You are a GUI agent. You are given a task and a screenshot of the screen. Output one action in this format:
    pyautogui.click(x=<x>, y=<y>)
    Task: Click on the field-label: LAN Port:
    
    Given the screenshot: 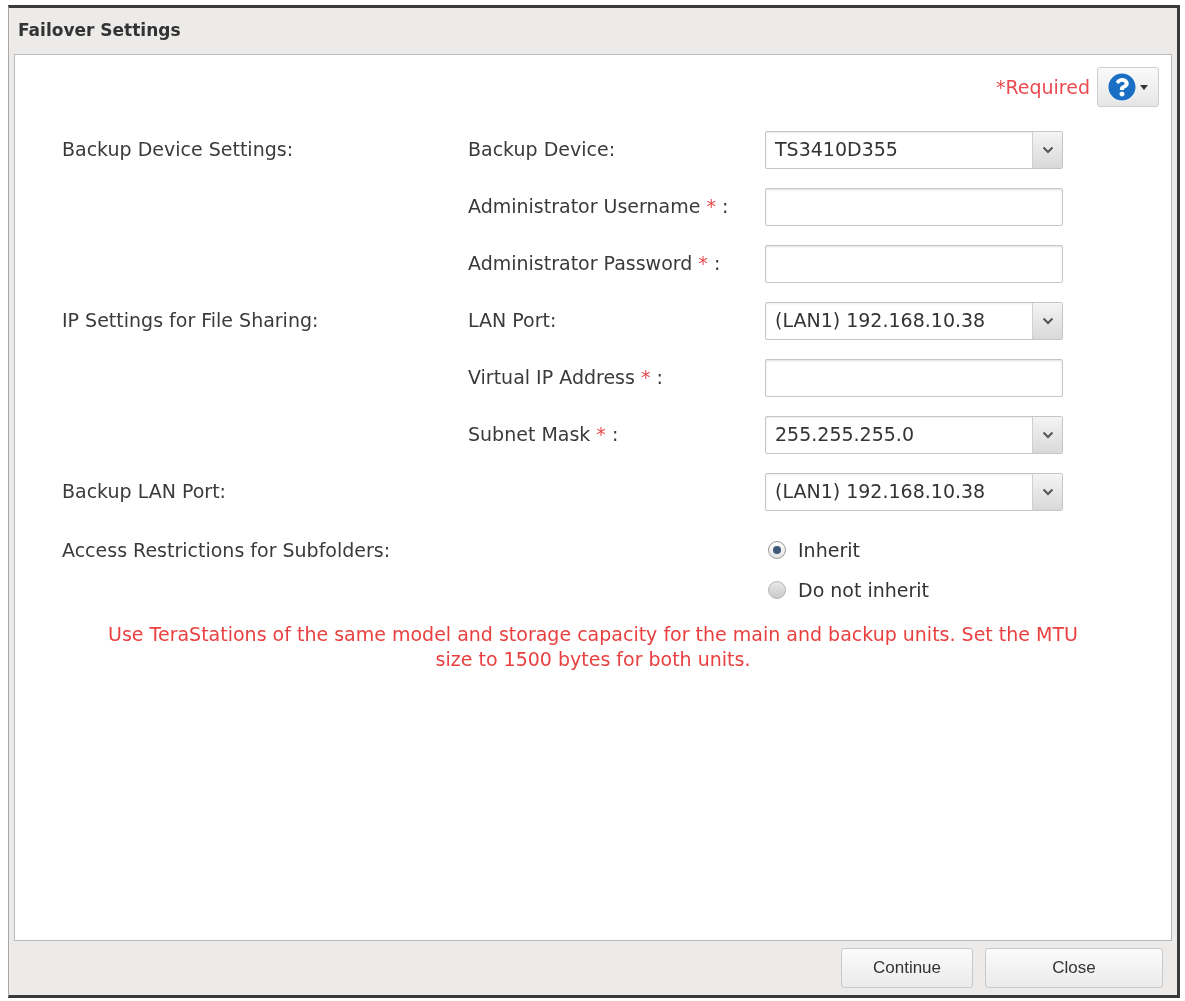 What is the action you would take?
    pyautogui.click(x=512, y=320)
    